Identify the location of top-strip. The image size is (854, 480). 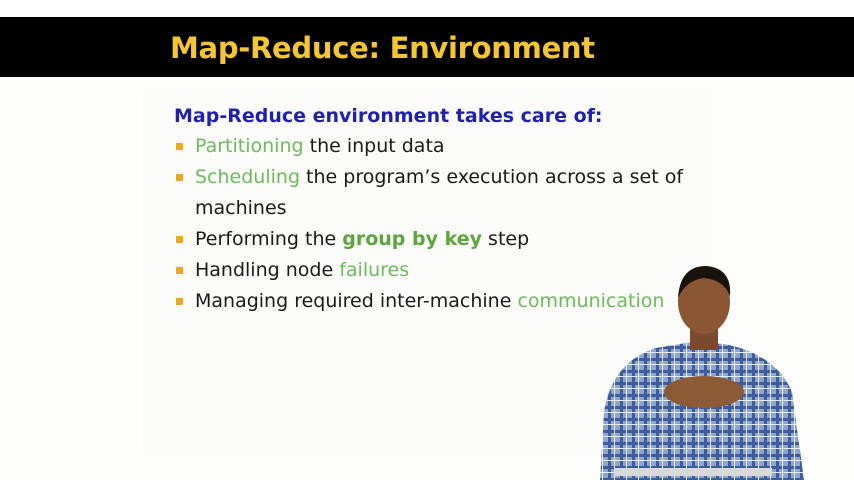
(427, 8).